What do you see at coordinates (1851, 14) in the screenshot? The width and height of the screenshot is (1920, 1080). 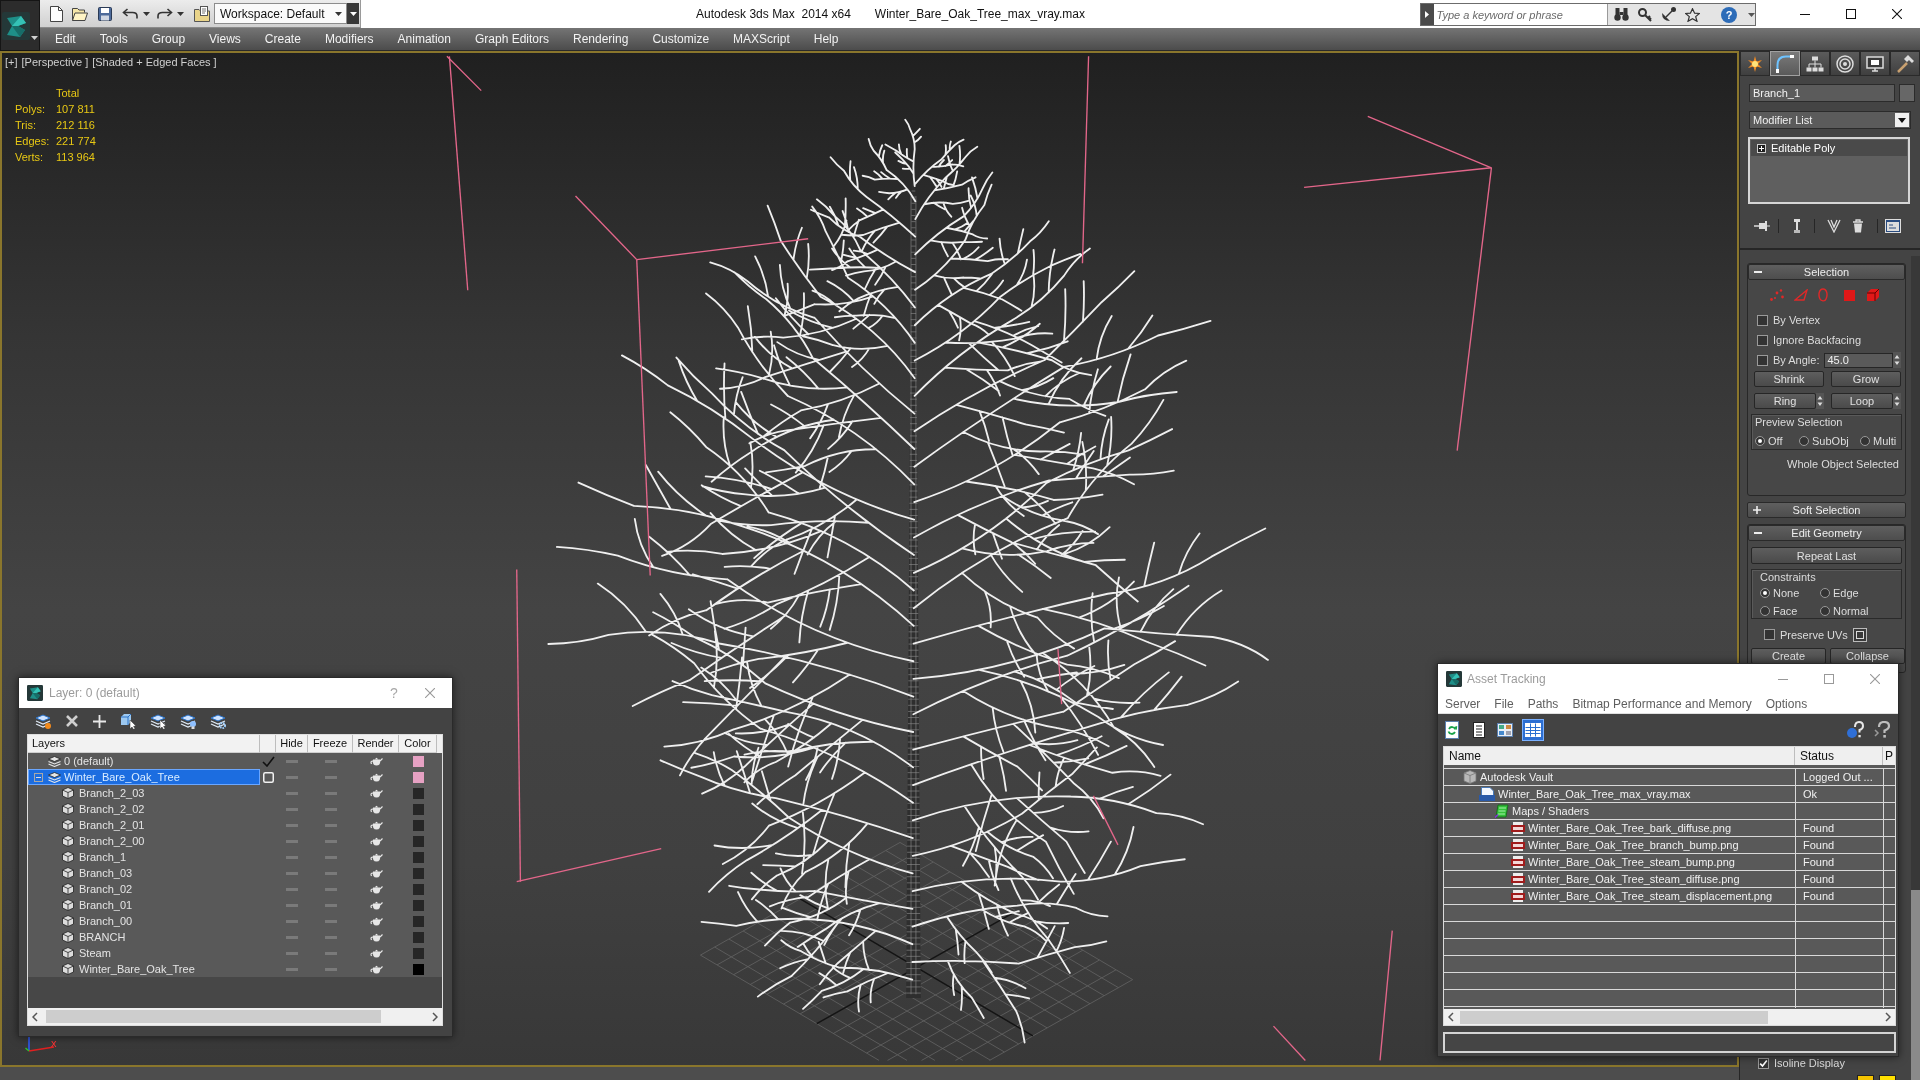 I see `maximize-icon` at bounding box center [1851, 14].